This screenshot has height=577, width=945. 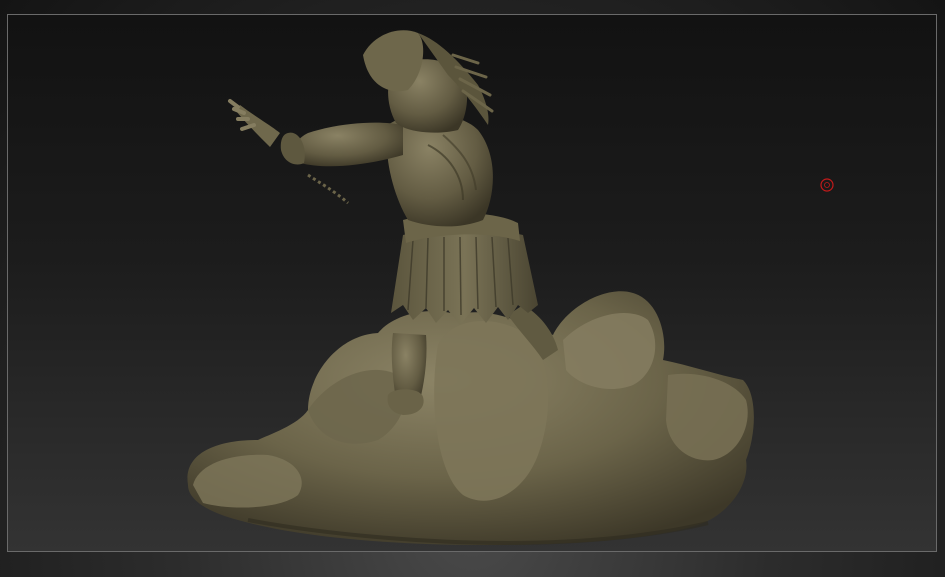 What do you see at coordinates (464, 268) in the screenshot?
I see `figure-skirt` at bounding box center [464, 268].